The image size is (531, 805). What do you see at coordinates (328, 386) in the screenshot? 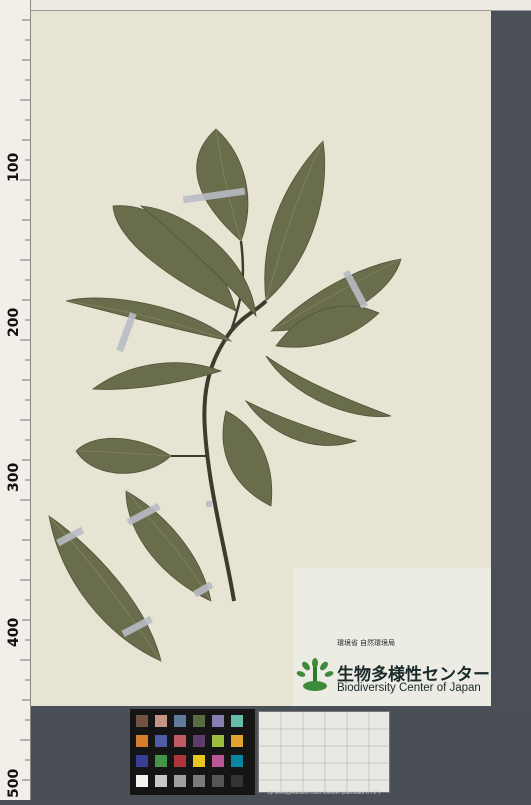
I see `leaf-right-lower` at bounding box center [328, 386].